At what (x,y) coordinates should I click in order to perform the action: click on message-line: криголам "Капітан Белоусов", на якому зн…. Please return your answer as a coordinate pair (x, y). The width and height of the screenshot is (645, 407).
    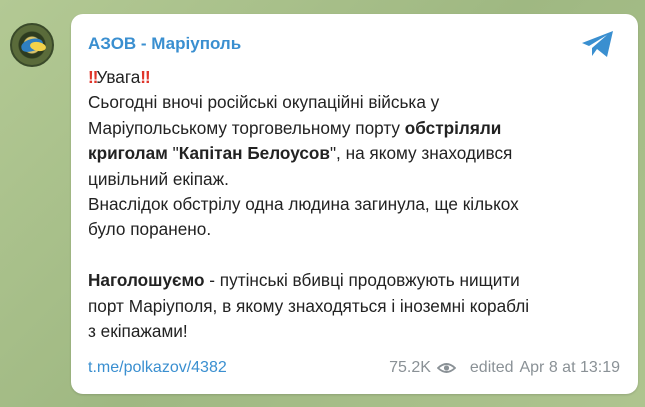
    Looking at the image, I should click on (353, 153).